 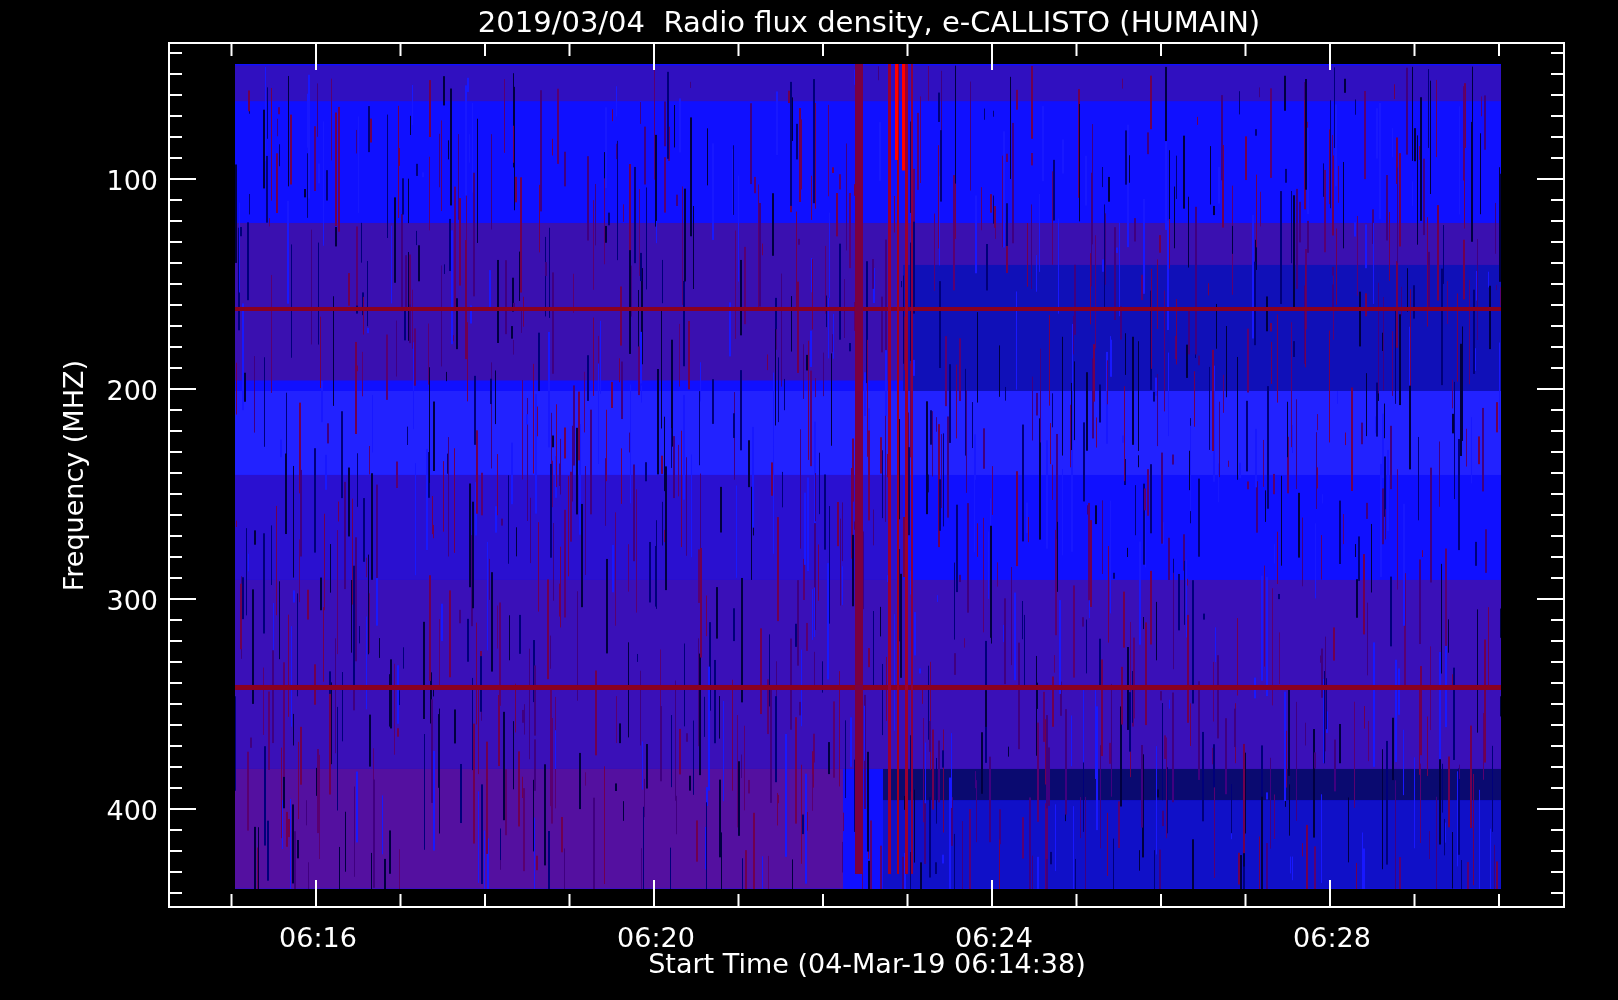 I want to click on x-tick-label: 06:28, so click(x=1332, y=937).